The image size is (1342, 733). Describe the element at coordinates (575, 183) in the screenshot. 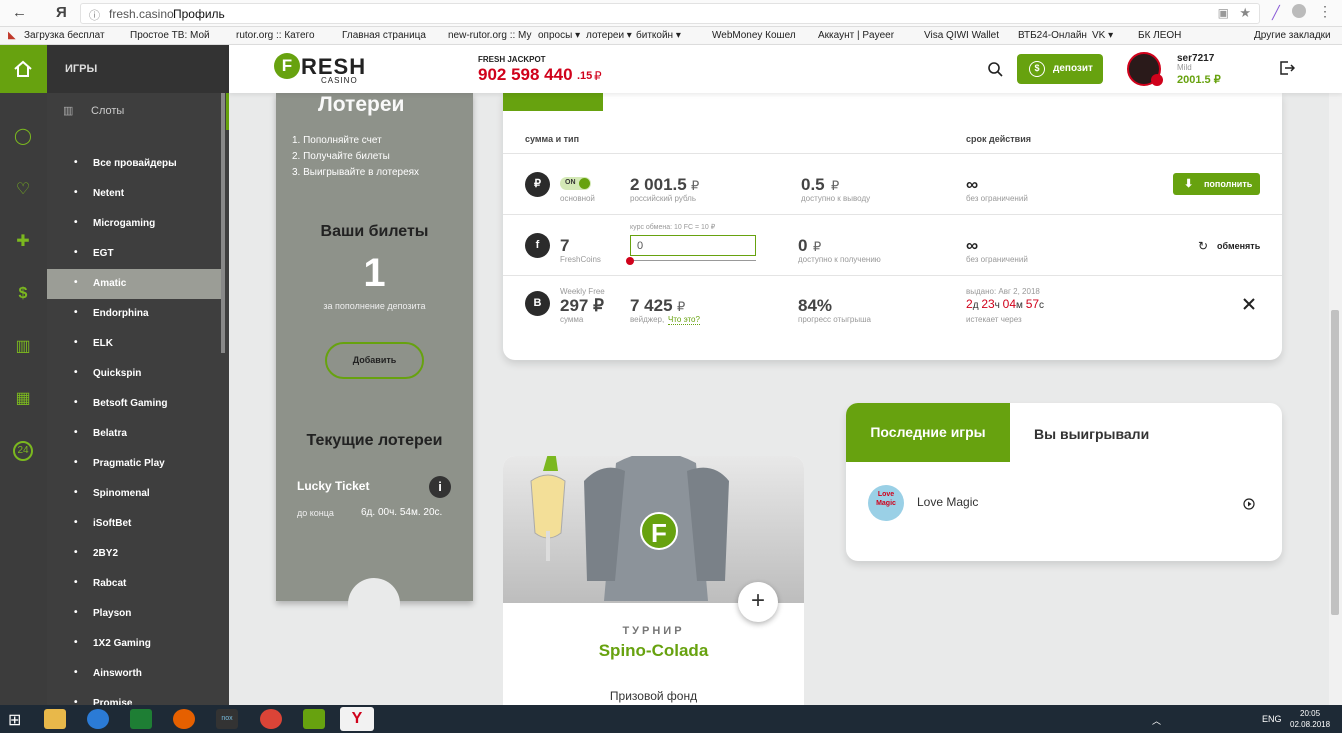

I see `main-account-toggle: ON` at that location.